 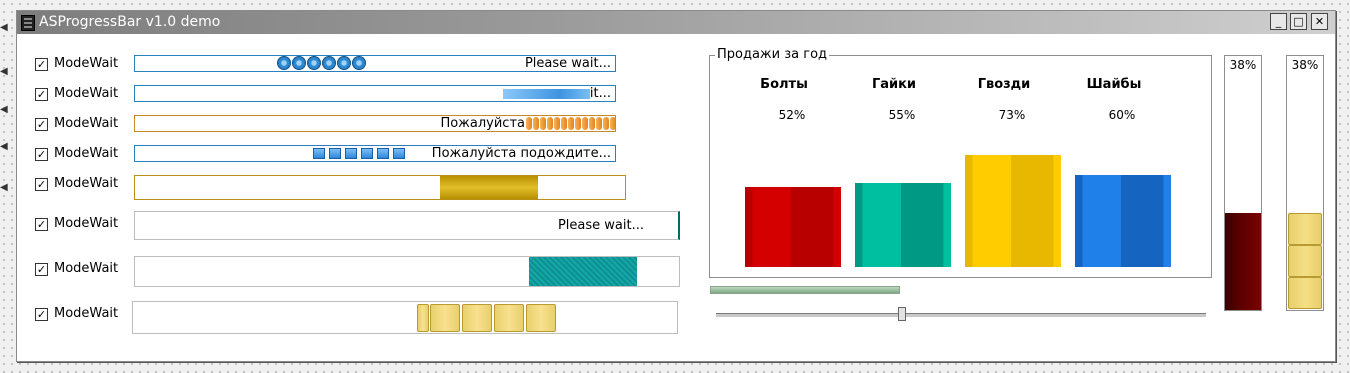 I want to click on window-title: ASProgressBar v1.0 demo, so click(x=130, y=22).